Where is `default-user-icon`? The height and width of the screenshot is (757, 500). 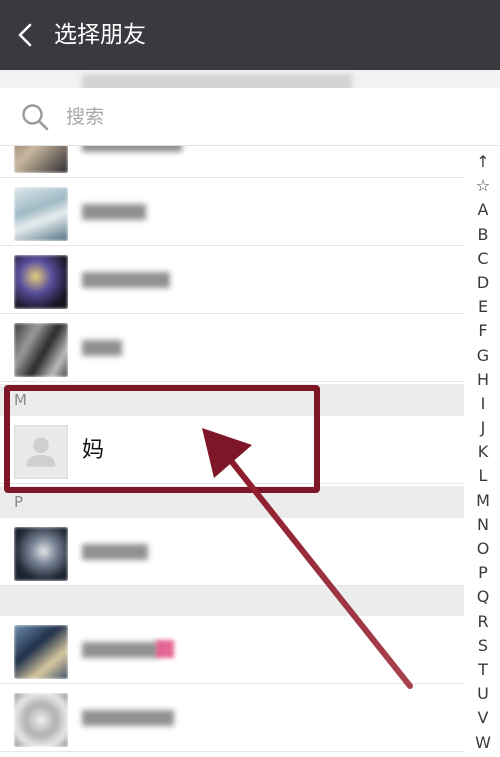
default-user-icon is located at coordinates (41, 452).